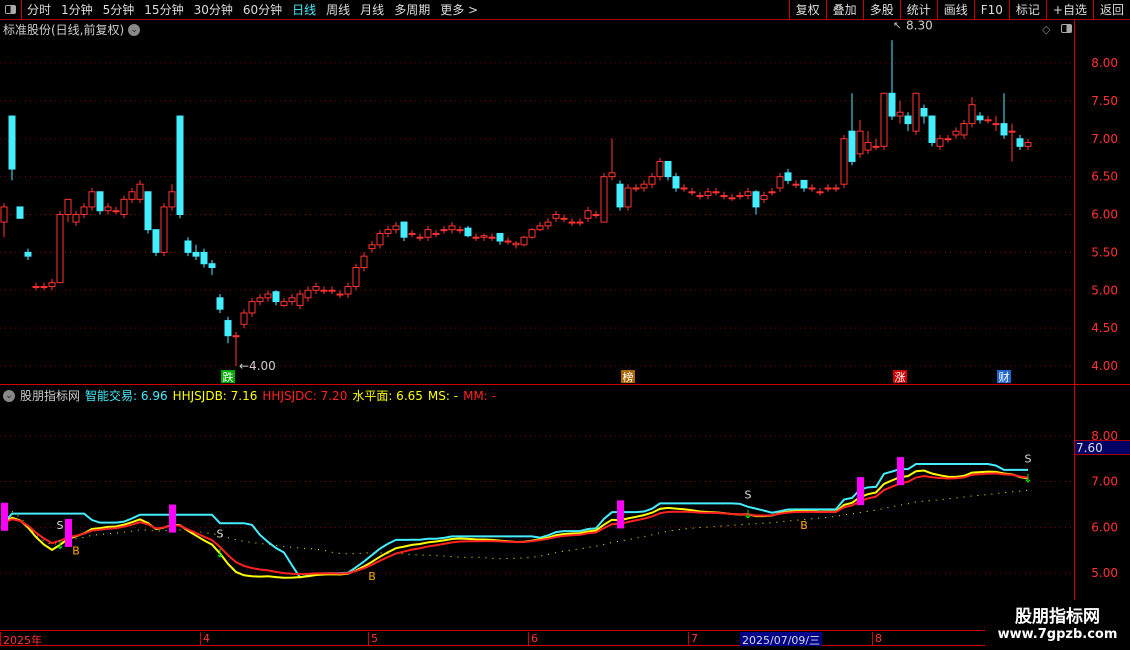 The image size is (1130, 650). I want to click on indicator-axis-label: 6.00, so click(1104, 527).